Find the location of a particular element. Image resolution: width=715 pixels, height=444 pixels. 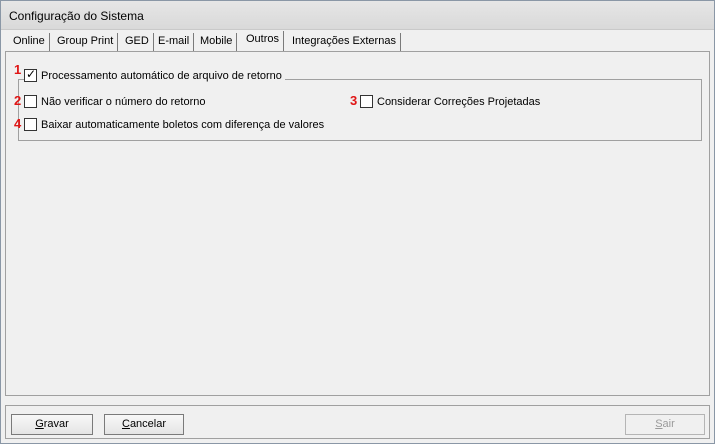

marker-4: 4 is located at coordinates (18, 123).